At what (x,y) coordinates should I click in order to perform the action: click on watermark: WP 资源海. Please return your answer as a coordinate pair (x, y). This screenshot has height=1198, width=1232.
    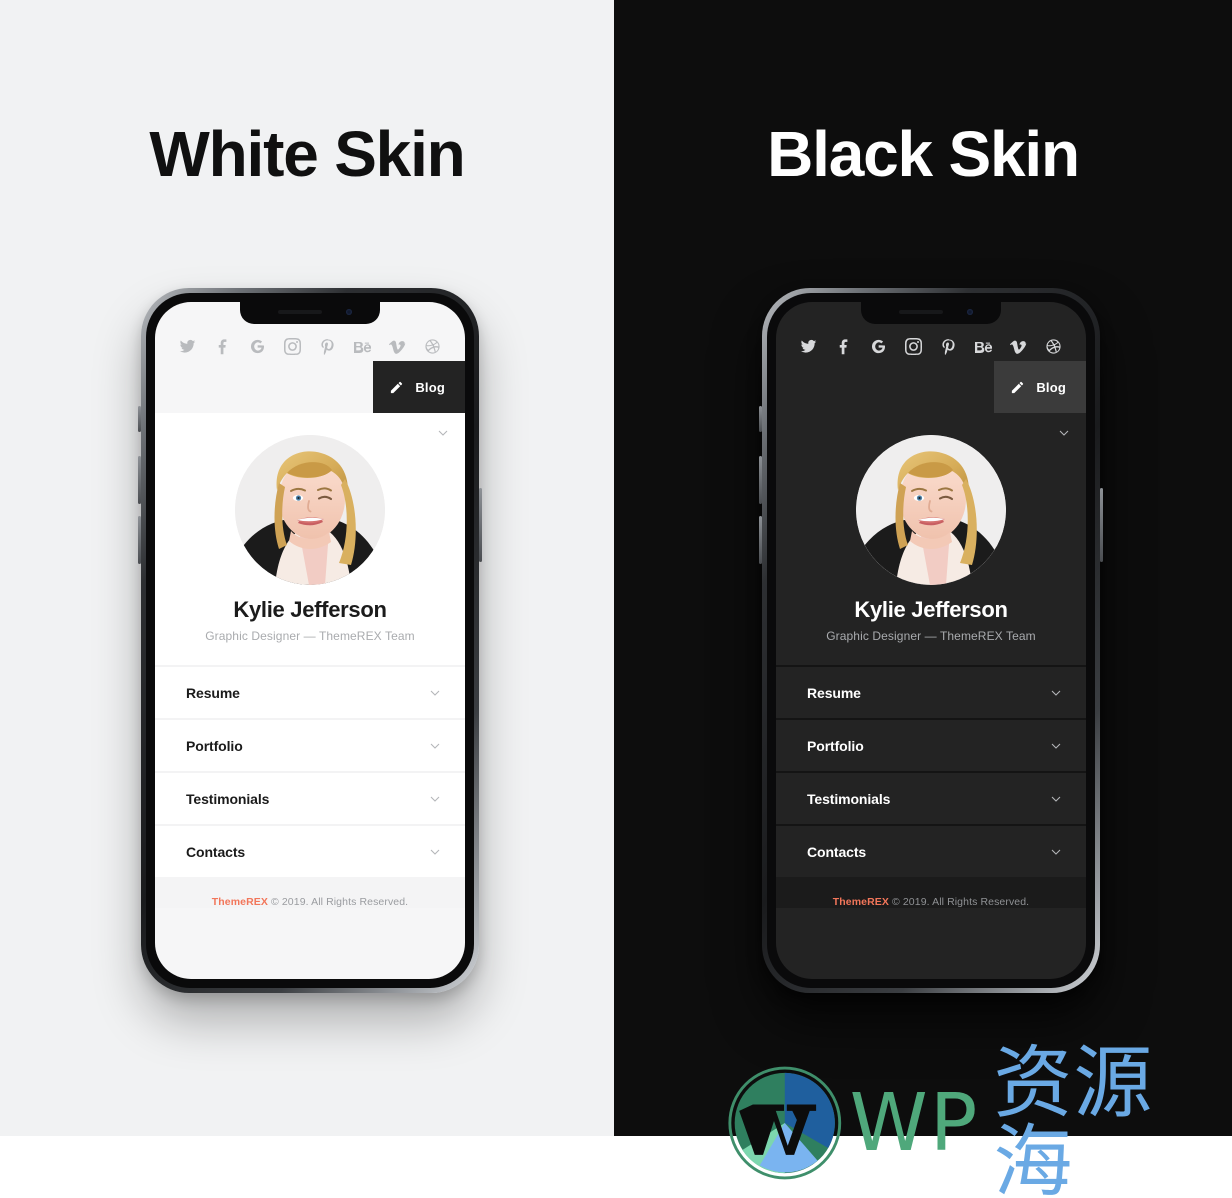
    Looking at the image, I should click on (979, 1121).